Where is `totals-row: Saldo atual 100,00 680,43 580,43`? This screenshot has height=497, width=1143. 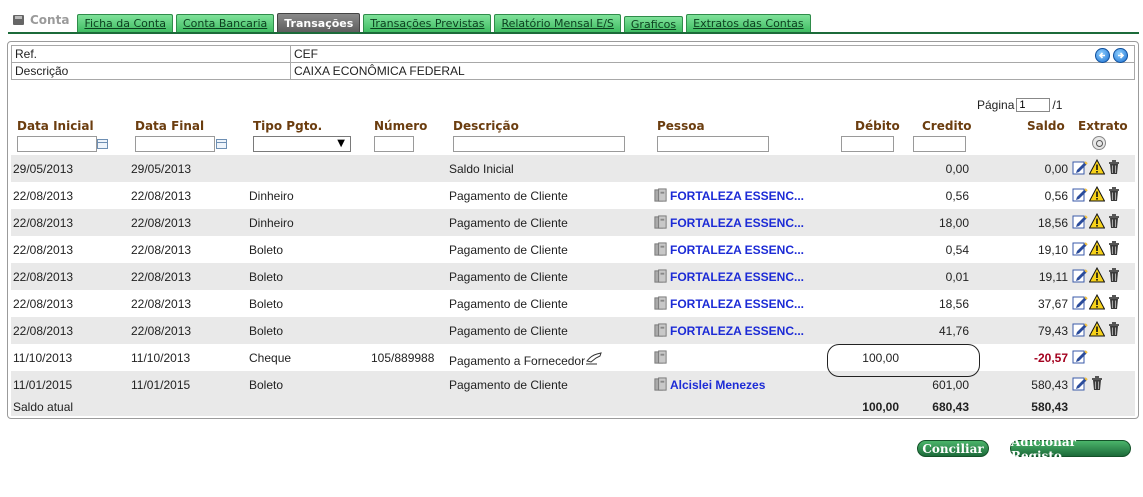 totals-row: Saldo atual 100,00 680,43 580,43 is located at coordinates (573, 407).